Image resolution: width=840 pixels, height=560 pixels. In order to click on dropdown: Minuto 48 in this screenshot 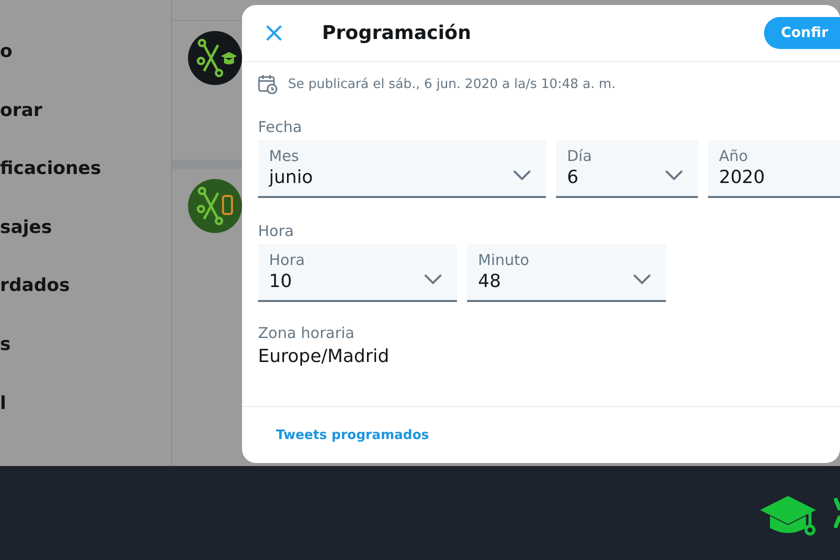, I will do `click(566, 273)`.